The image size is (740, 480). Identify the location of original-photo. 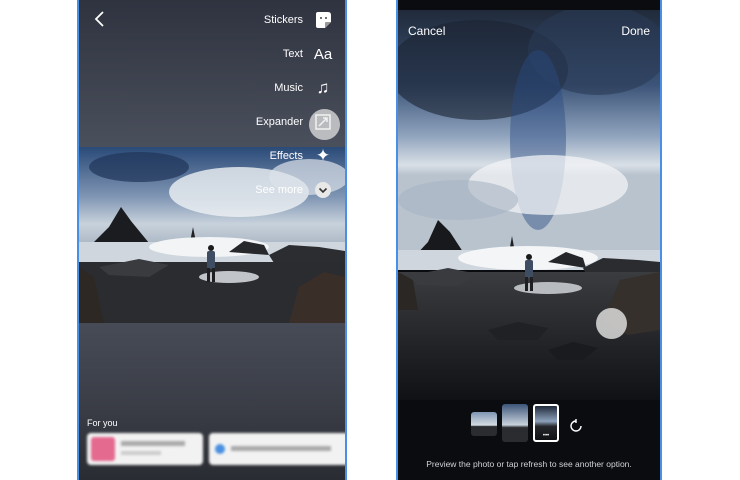
(212, 235).